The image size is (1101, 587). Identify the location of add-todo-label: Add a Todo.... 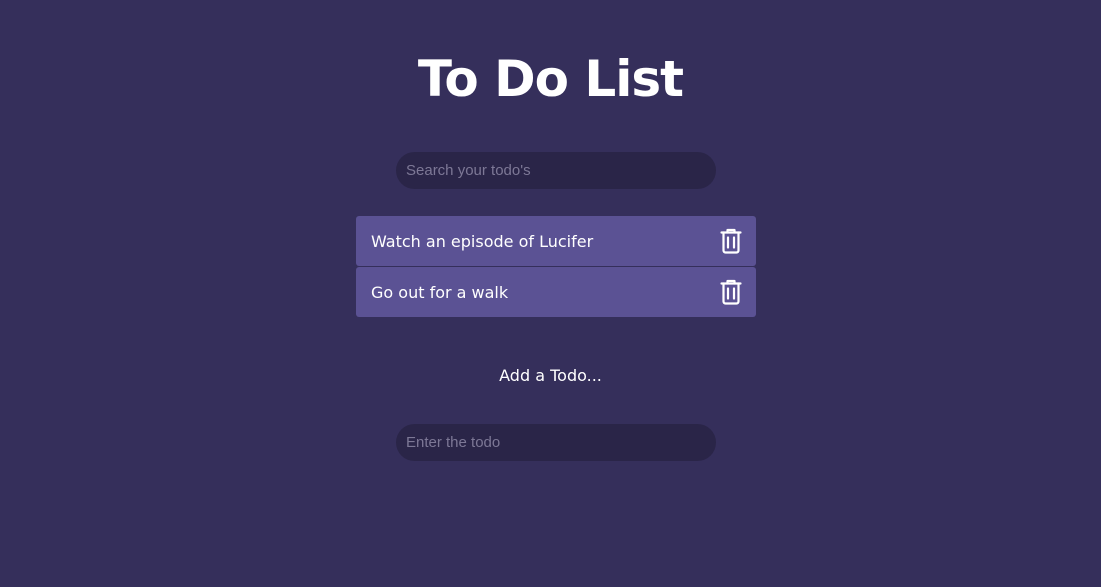
(550, 375).